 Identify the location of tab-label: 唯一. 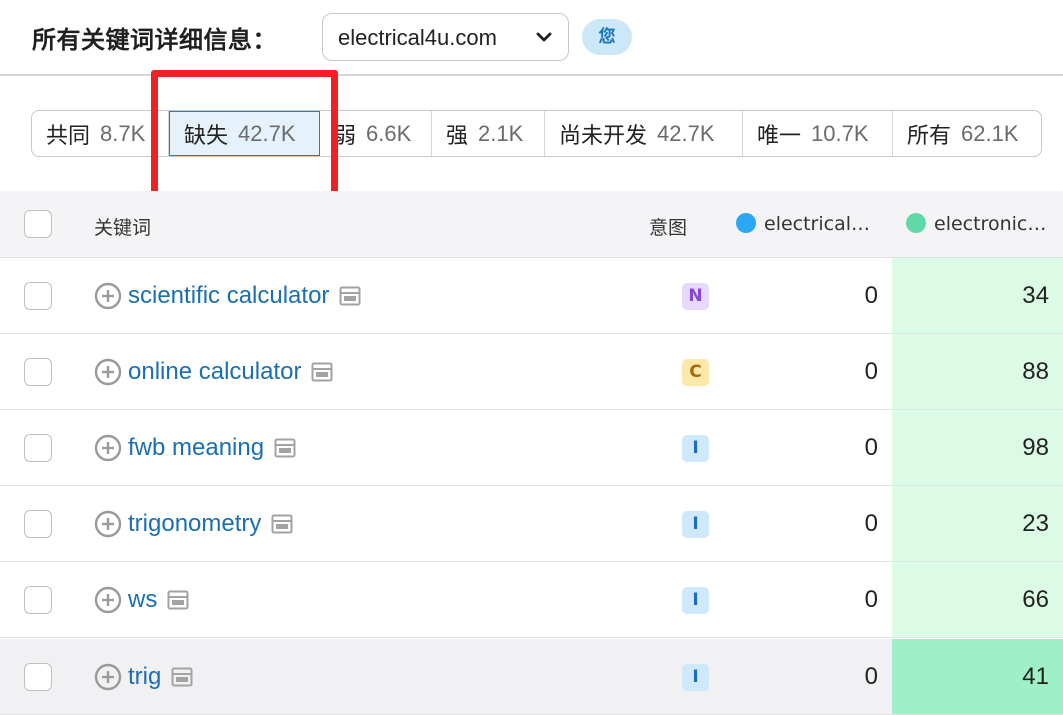
(779, 136).